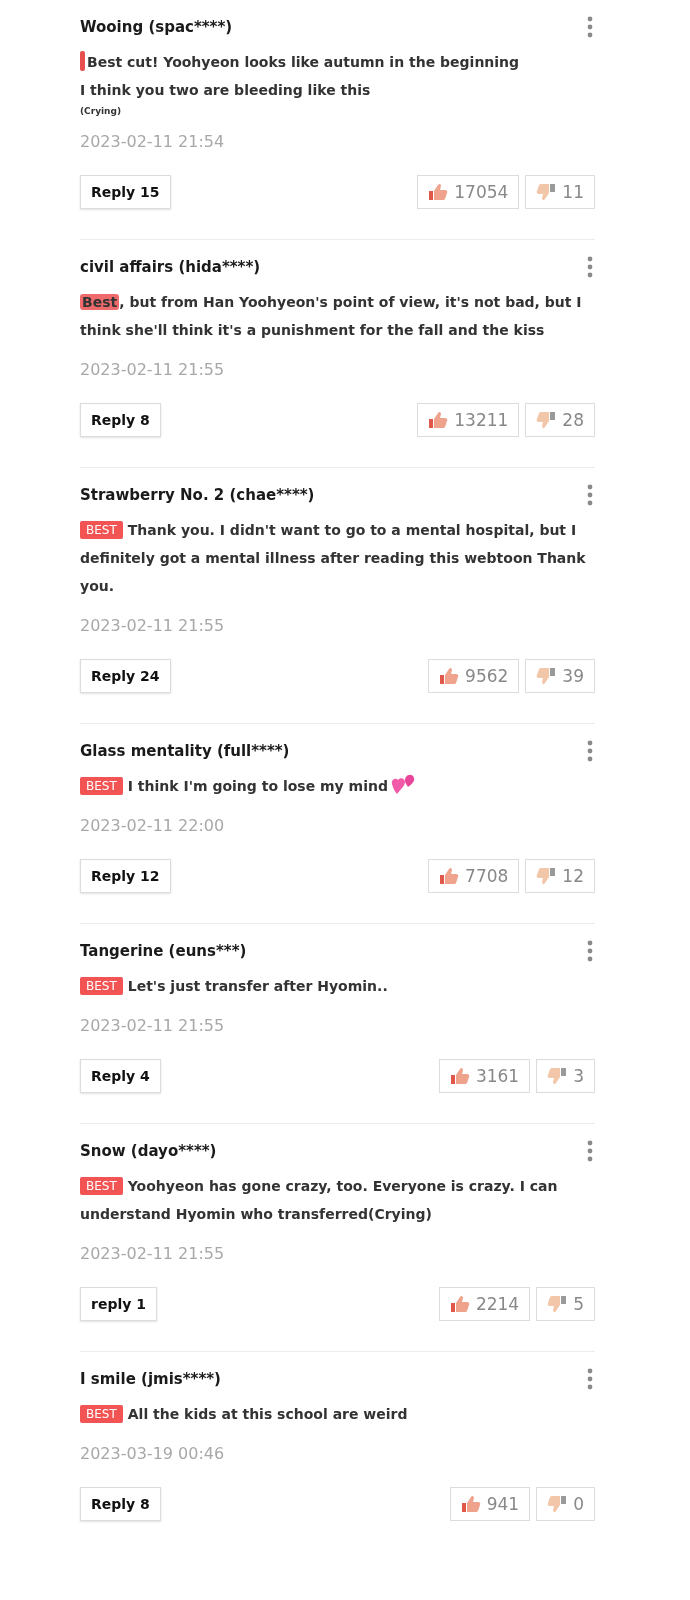  I want to click on comment-note: (Crying), so click(101, 111).